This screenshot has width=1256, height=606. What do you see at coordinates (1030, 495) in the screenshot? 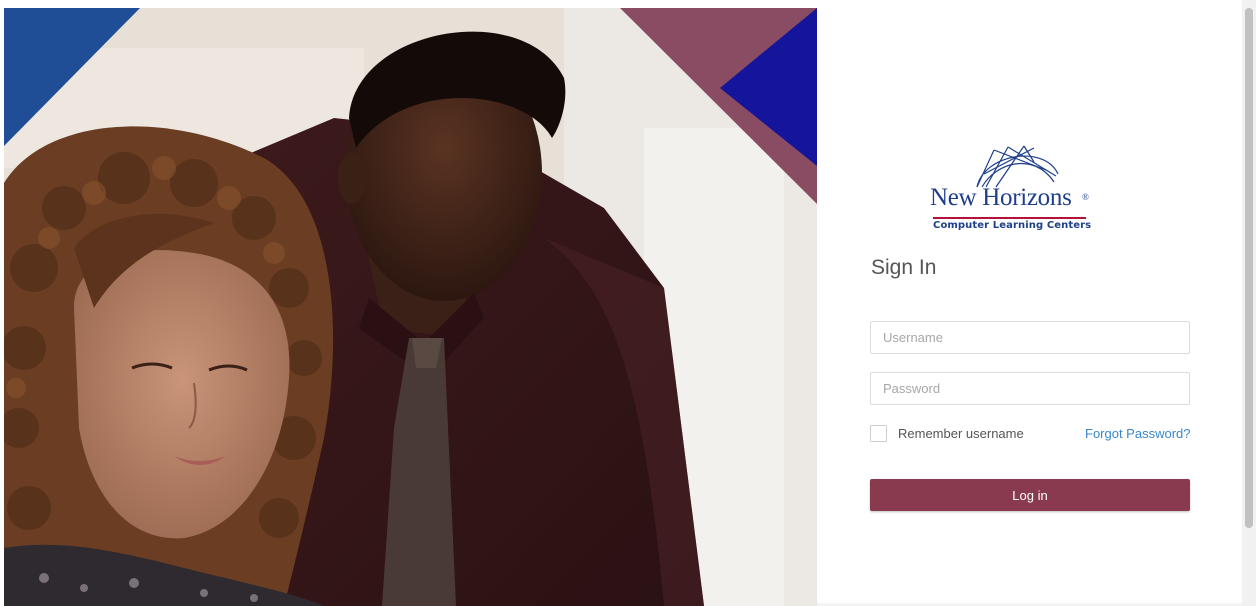
I see `login-button: Log in` at bounding box center [1030, 495].